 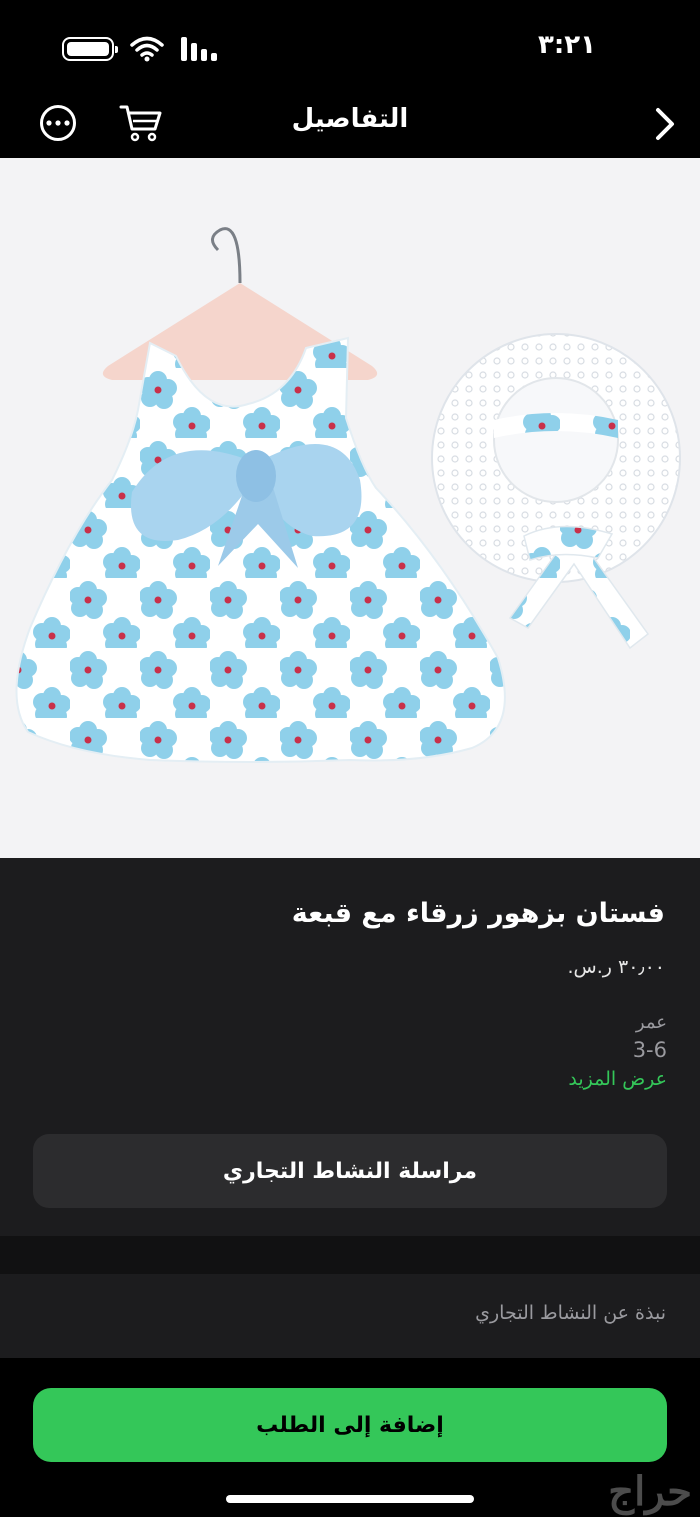 What do you see at coordinates (350, 1255) in the screenshot?
I see `section-divider` at bounding box center [350, 1255].